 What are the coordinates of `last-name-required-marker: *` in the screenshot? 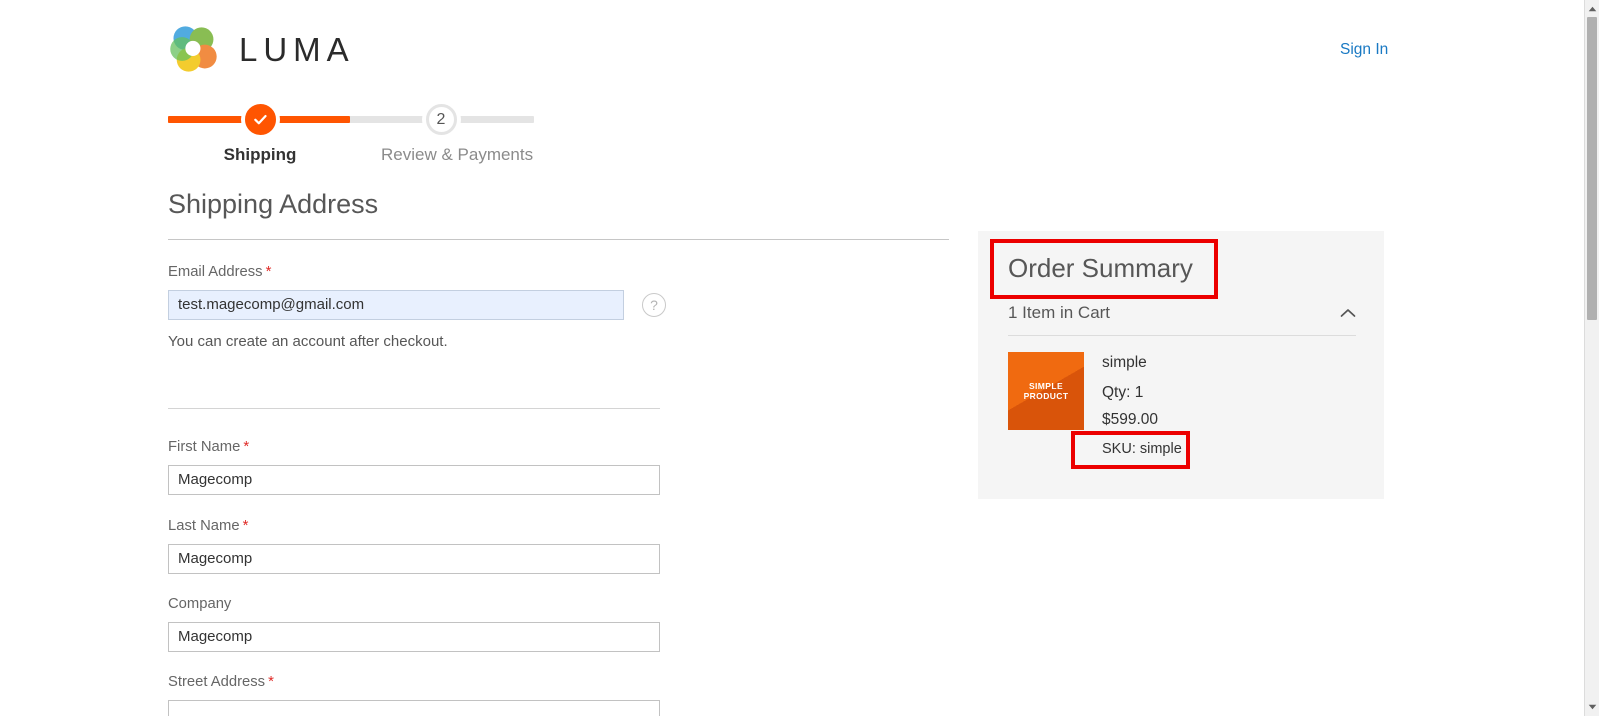 It's located at (245, 525).